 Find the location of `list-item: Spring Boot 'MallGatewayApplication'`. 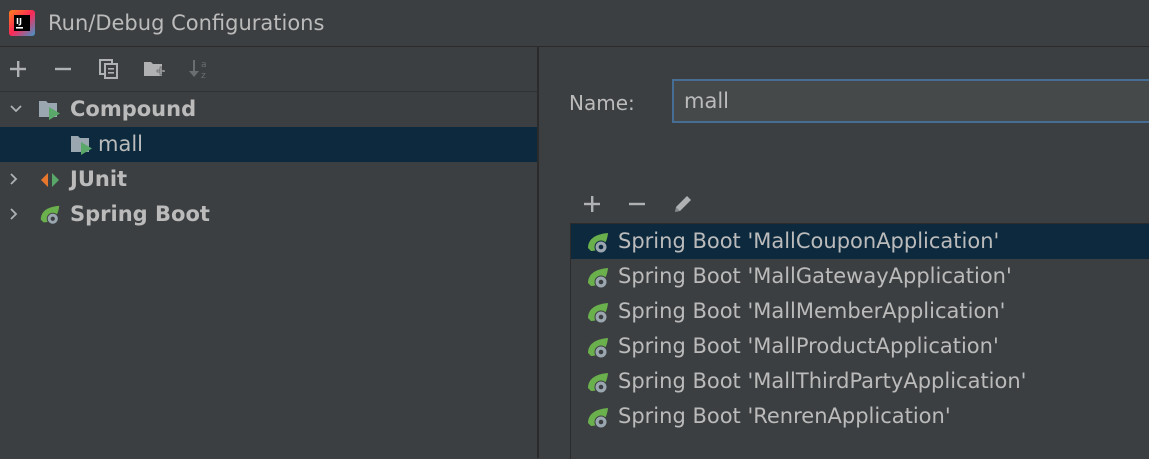

list-item: Spring Boot 'MallGatewayApplication' is located at coordinates (860, 276).